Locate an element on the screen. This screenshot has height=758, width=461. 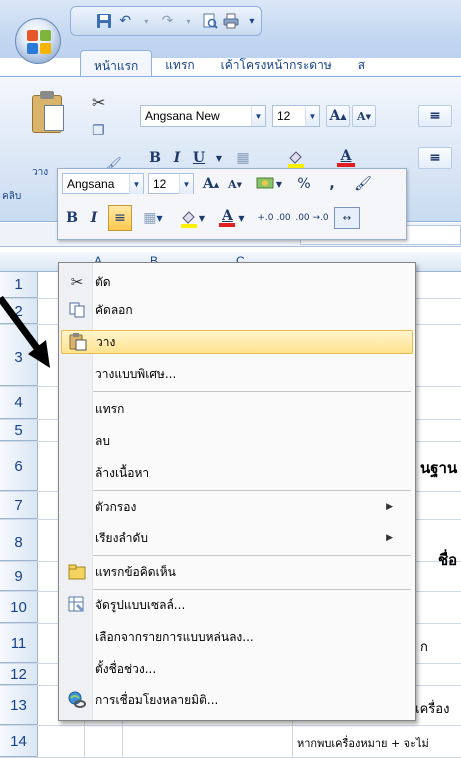
office-logo-icon is located at coordinates (39, 42).